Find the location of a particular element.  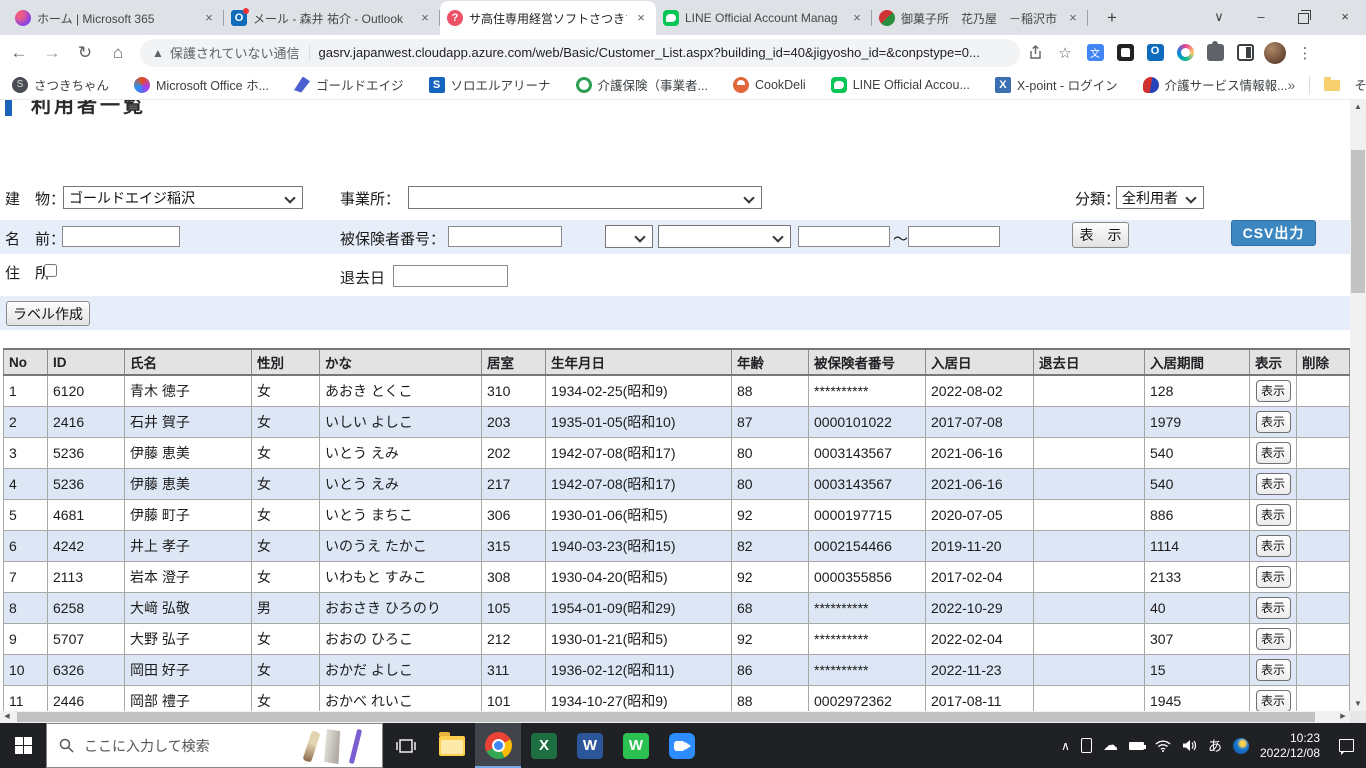

translate-extension-icon is located at coordinates (1095, 53).